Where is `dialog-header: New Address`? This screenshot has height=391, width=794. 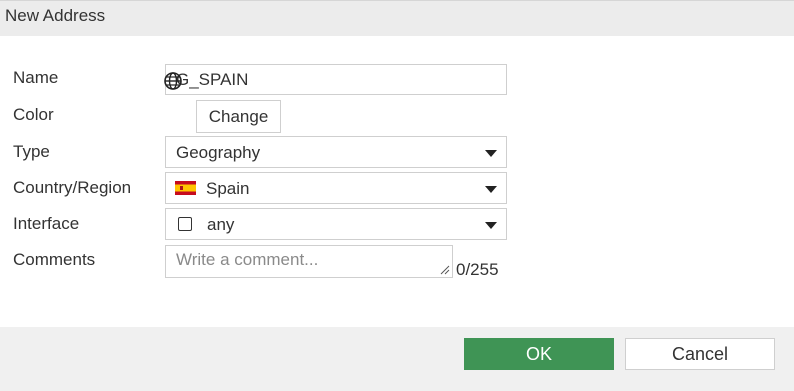
dialog-header: New Address is located at coordinates (397, 18).